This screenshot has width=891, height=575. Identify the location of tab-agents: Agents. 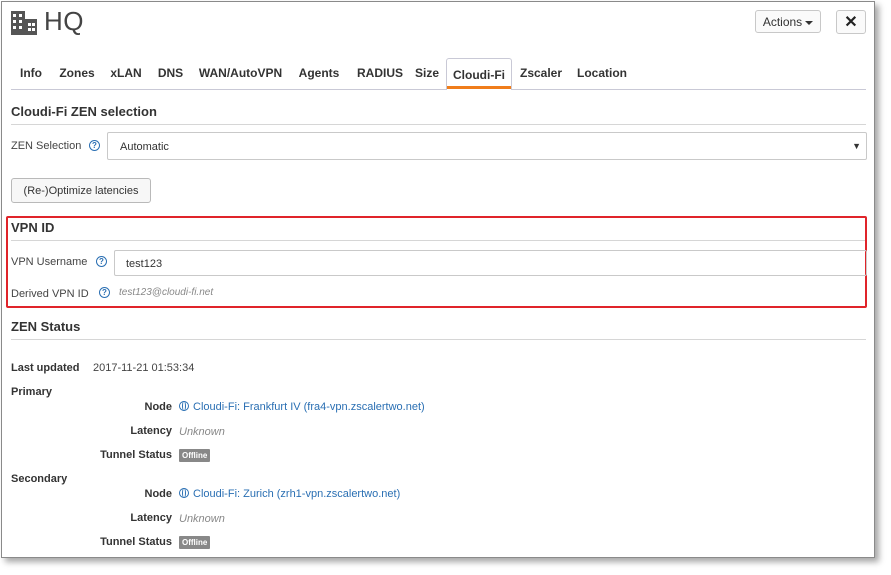
(319, 73).